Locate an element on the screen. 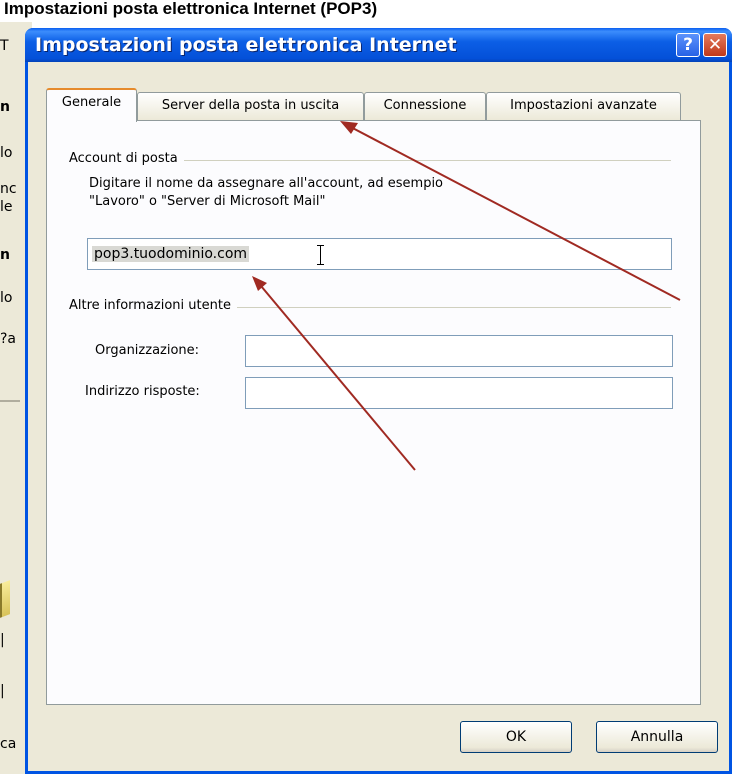 The width and height of the screenshot is (732, 774). dialog-title: Impostazioni posta elettronica Internet is located at coordinates (246, 45).